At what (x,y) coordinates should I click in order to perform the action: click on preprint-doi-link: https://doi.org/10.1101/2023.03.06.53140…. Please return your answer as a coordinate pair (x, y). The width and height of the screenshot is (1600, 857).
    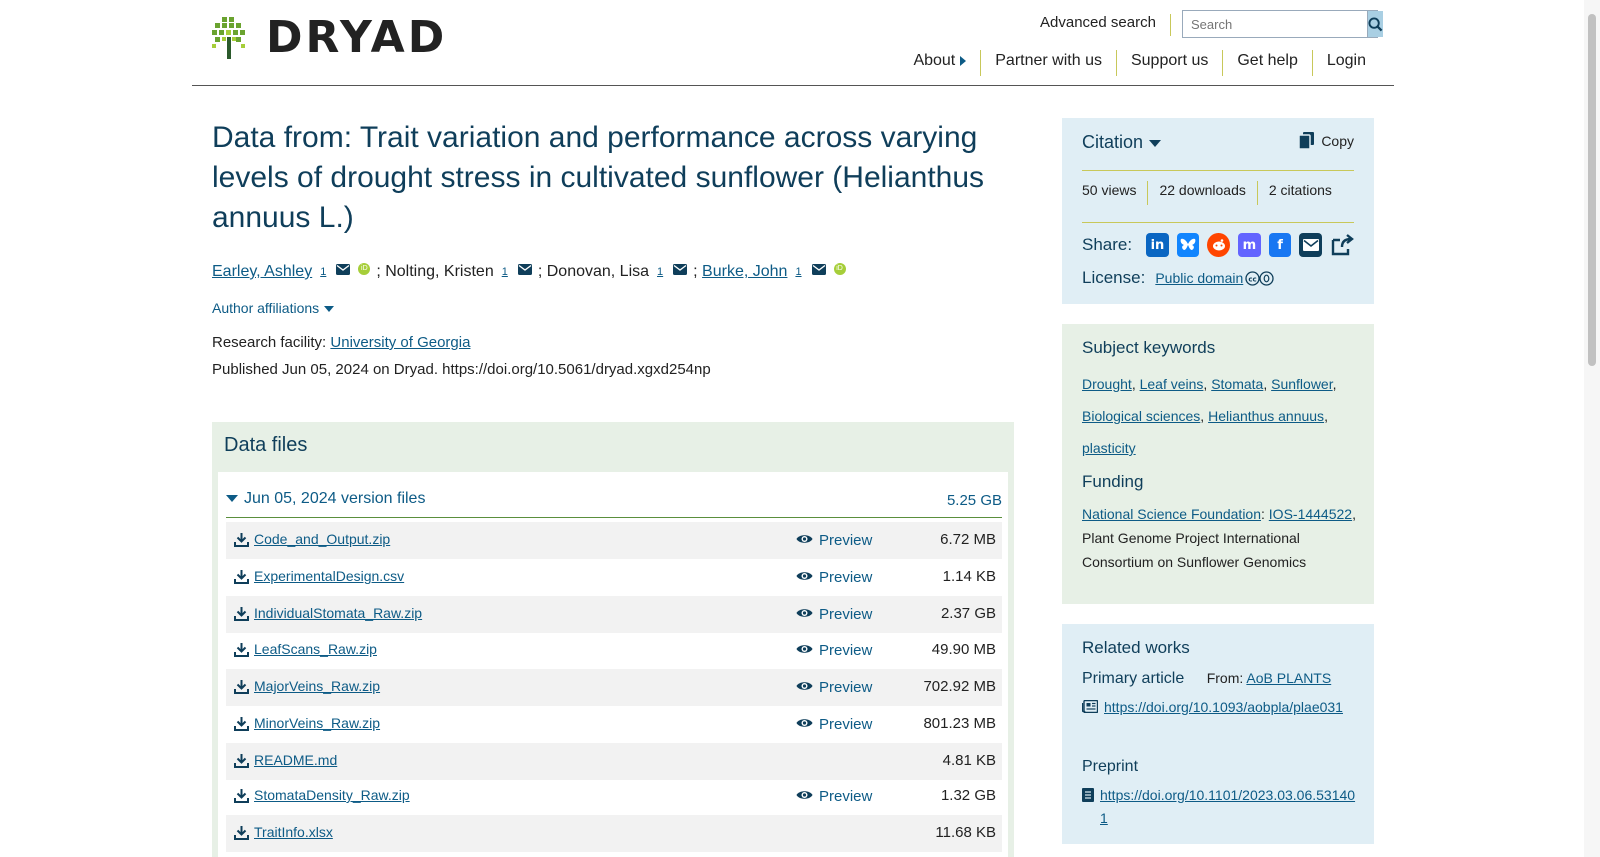
    Looking at the image, I should click on (1231, 807).